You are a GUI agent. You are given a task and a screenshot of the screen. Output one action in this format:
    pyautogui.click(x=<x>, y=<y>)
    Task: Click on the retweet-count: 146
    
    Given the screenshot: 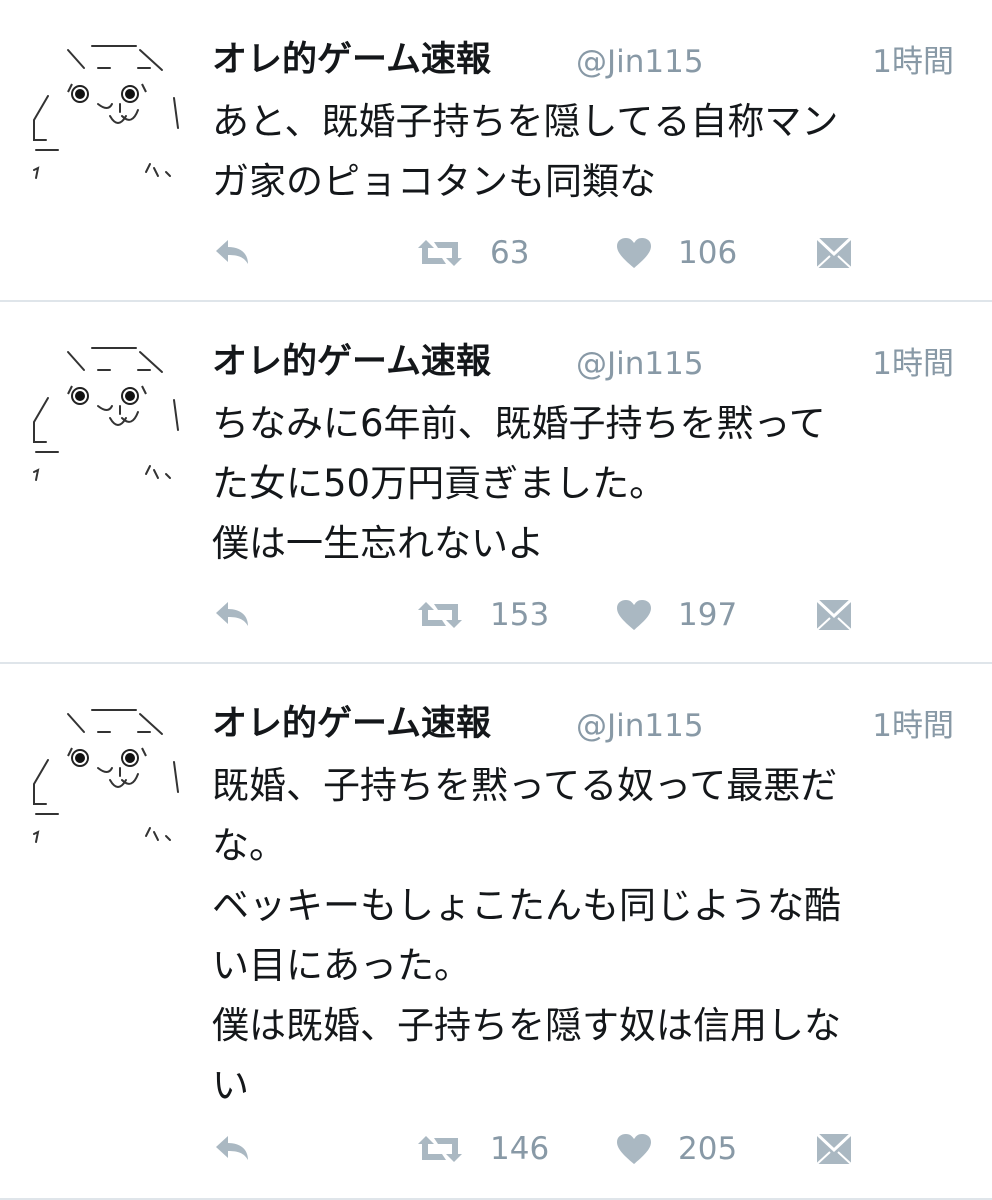 What is the action you would take?
    pyautogui.click(x=520, y=1149)
    